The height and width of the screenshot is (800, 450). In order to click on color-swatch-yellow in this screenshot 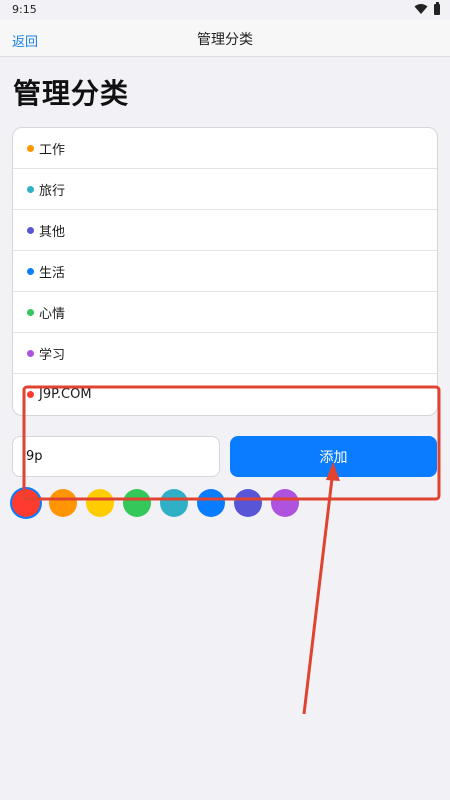, I will do `click(100, 503)`.